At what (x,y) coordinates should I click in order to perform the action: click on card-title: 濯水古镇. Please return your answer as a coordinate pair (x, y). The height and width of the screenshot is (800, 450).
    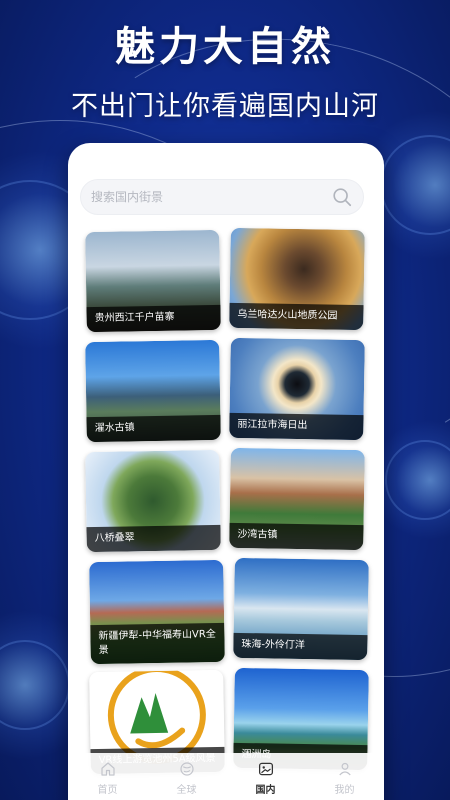
    Looking at the image, I should click on (153, 428).